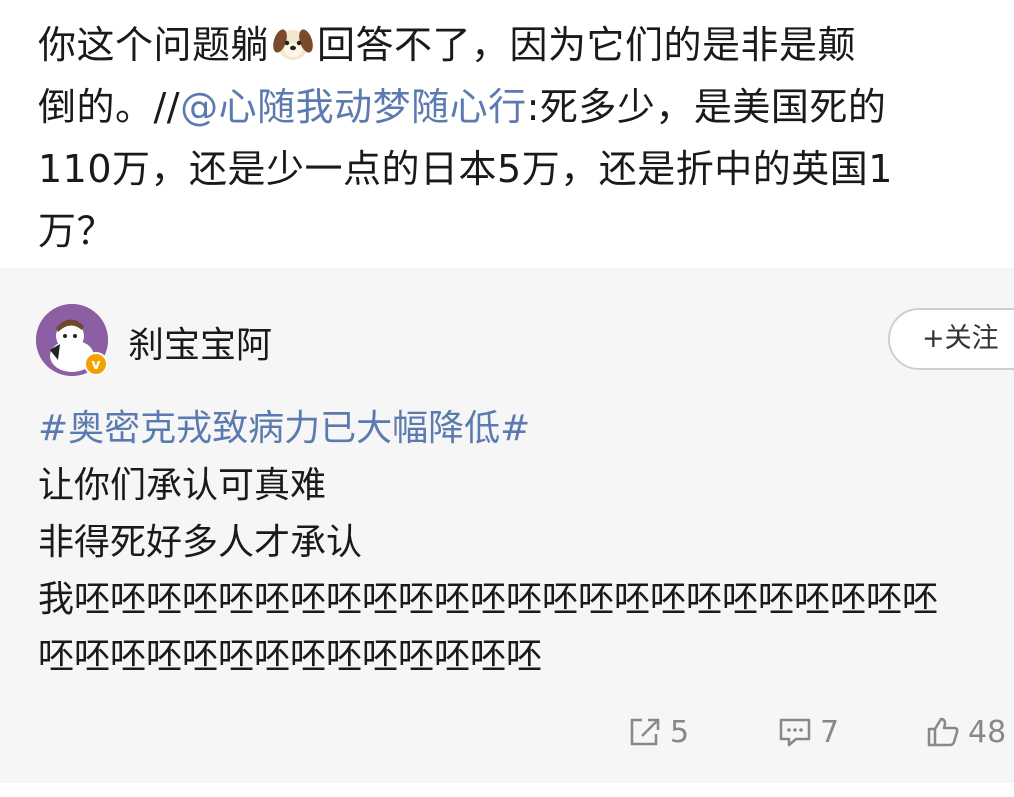  I want to click on verified-badge-icon: v, so click(96, 364).